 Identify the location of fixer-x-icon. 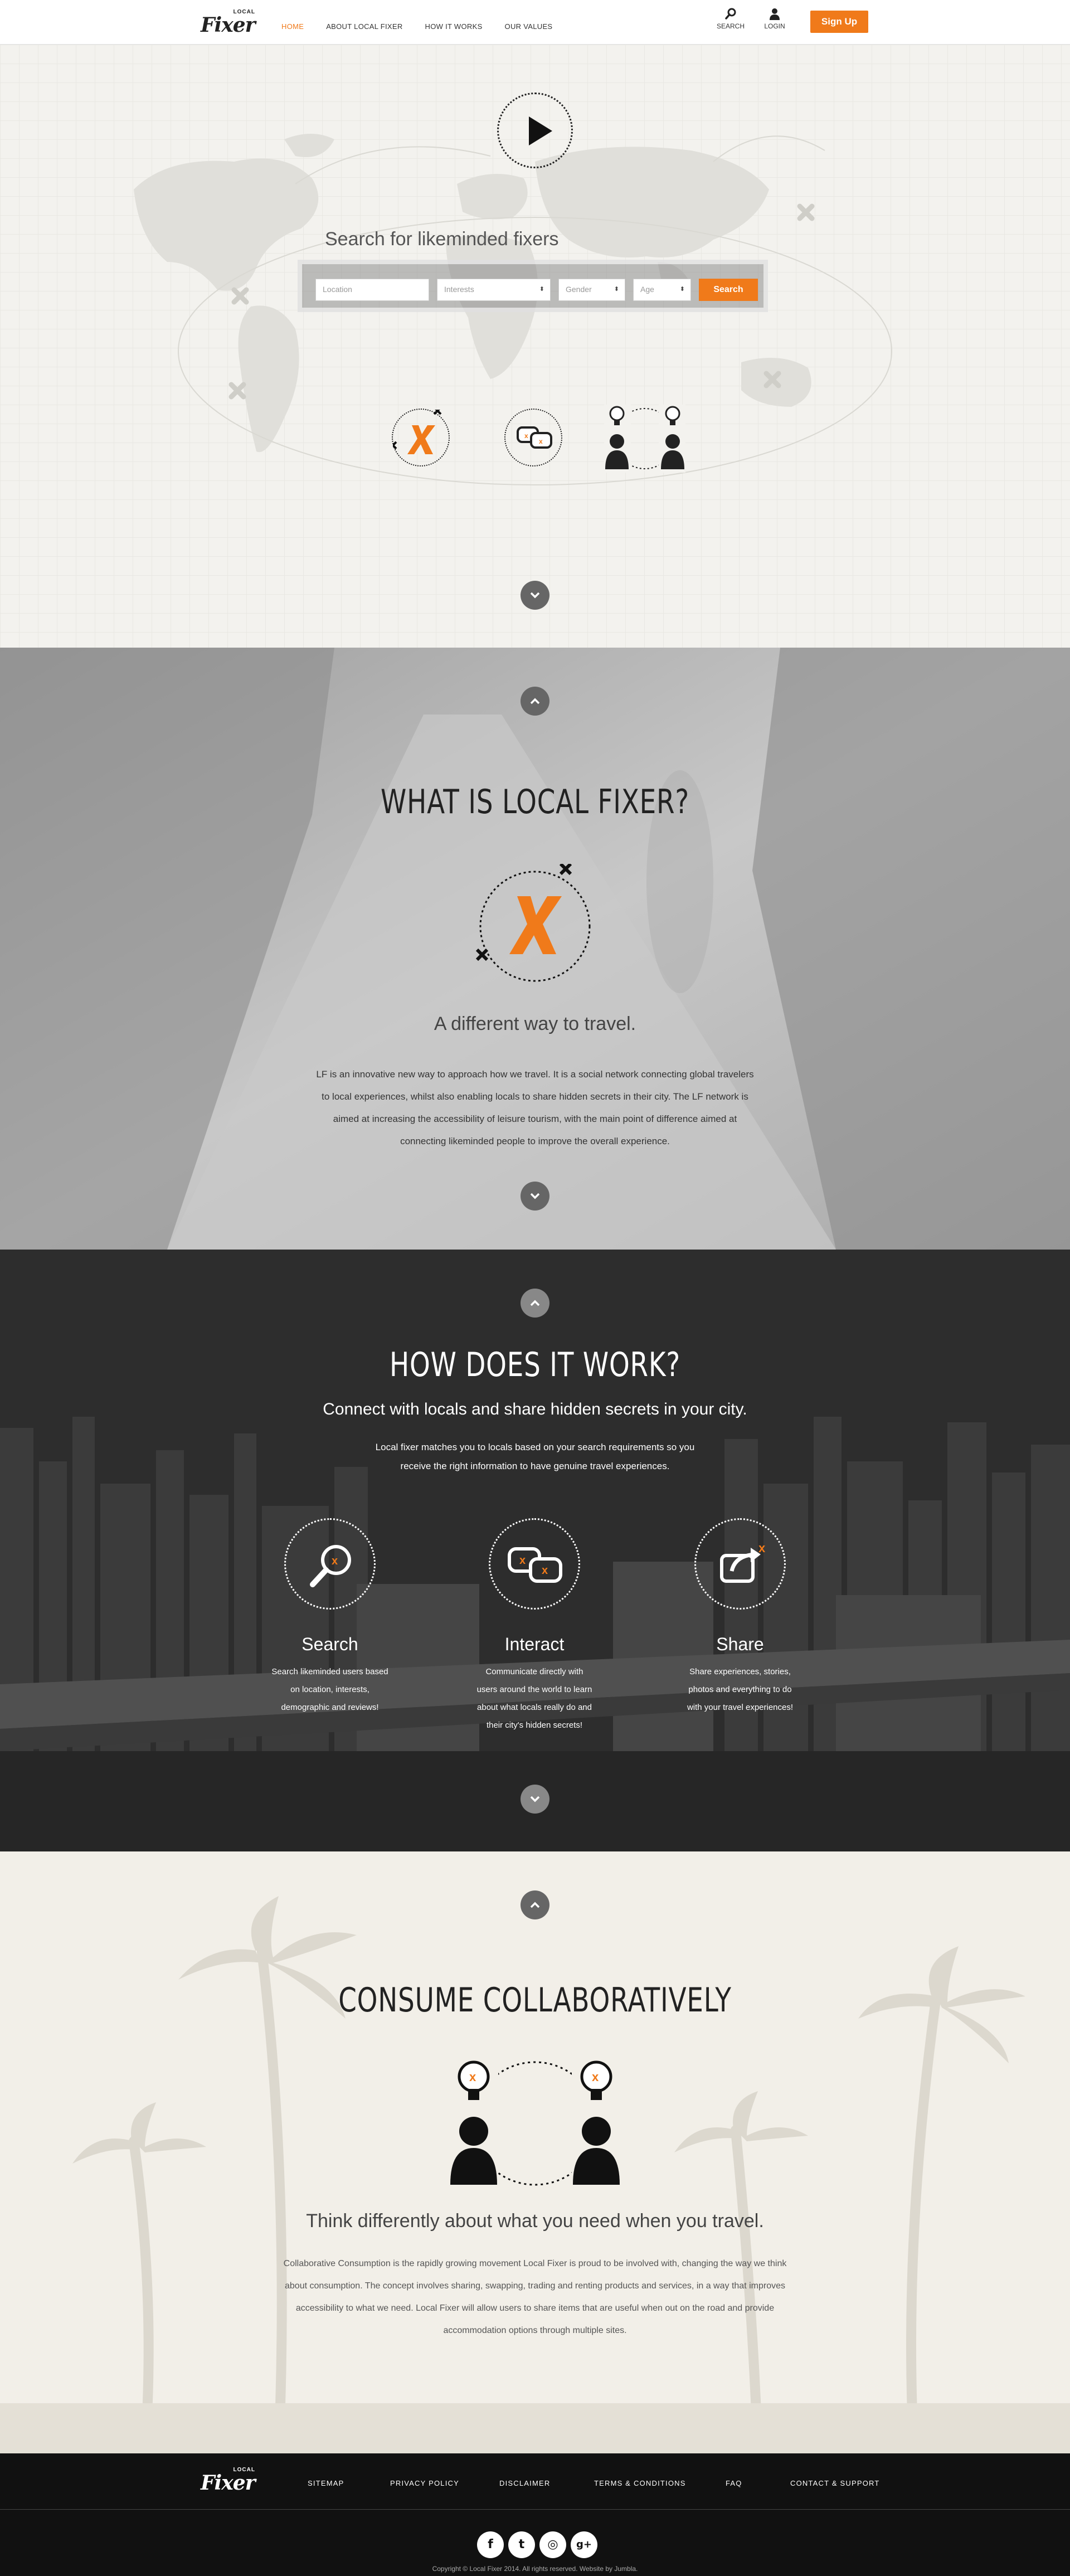
(419, 436).